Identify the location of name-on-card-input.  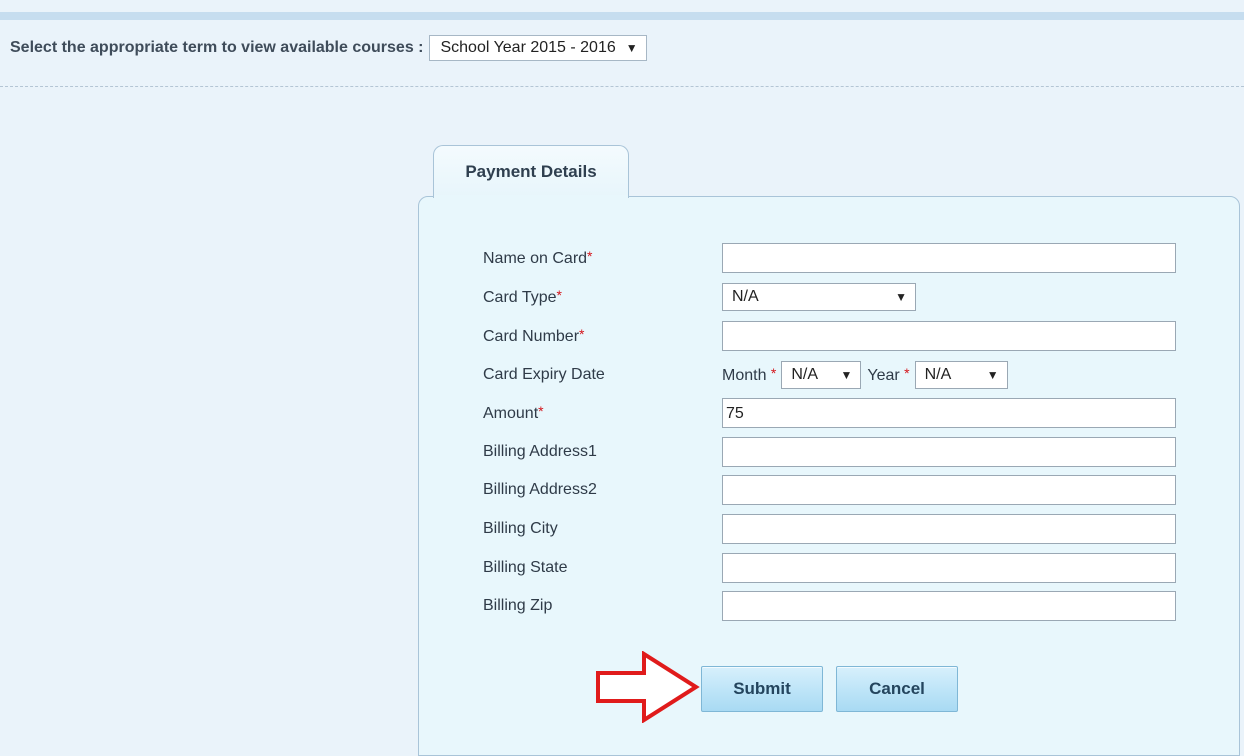
(949, 258).